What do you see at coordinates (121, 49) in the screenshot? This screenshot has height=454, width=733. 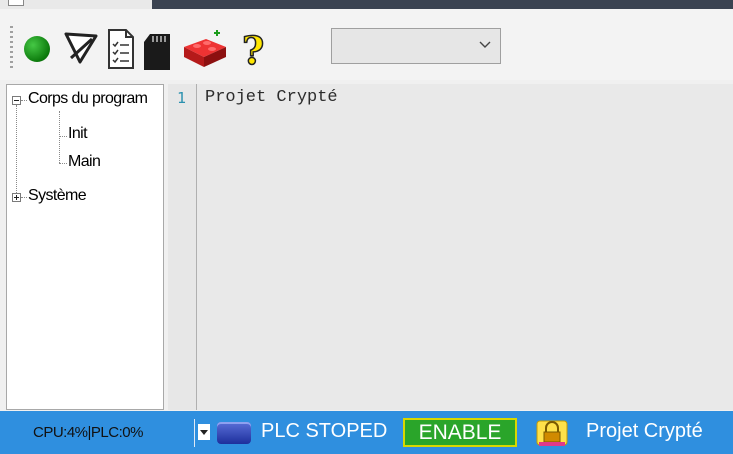 I see `monitor-icon` at bounding box center [121, 49].